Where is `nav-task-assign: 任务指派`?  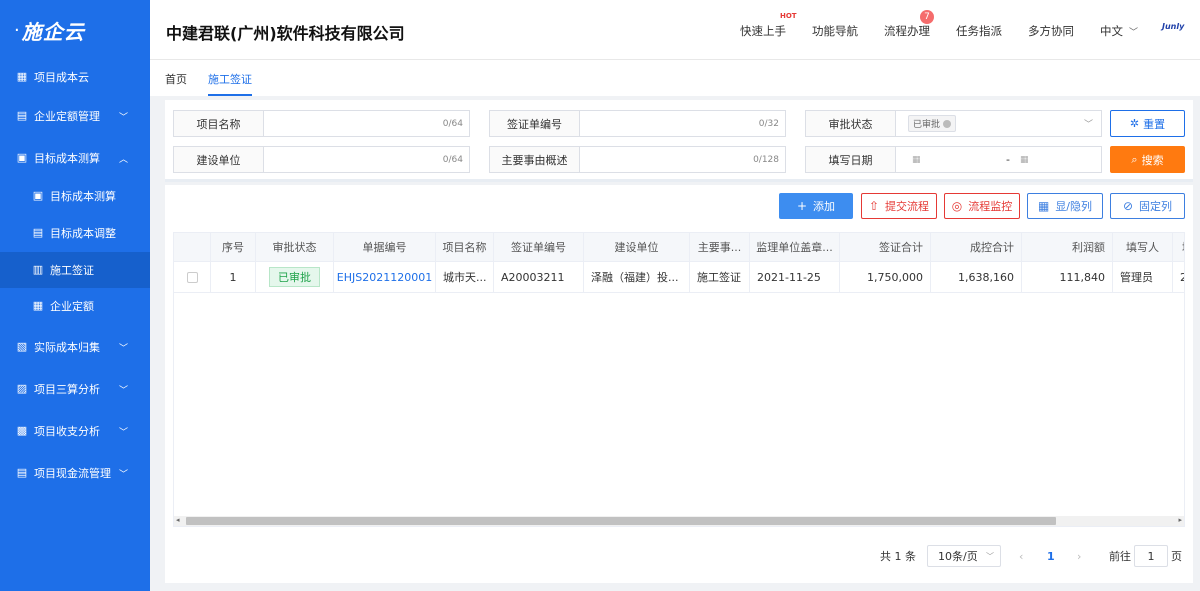 nav-task-assign: 任务指派 is located at coordinates (979, 31).